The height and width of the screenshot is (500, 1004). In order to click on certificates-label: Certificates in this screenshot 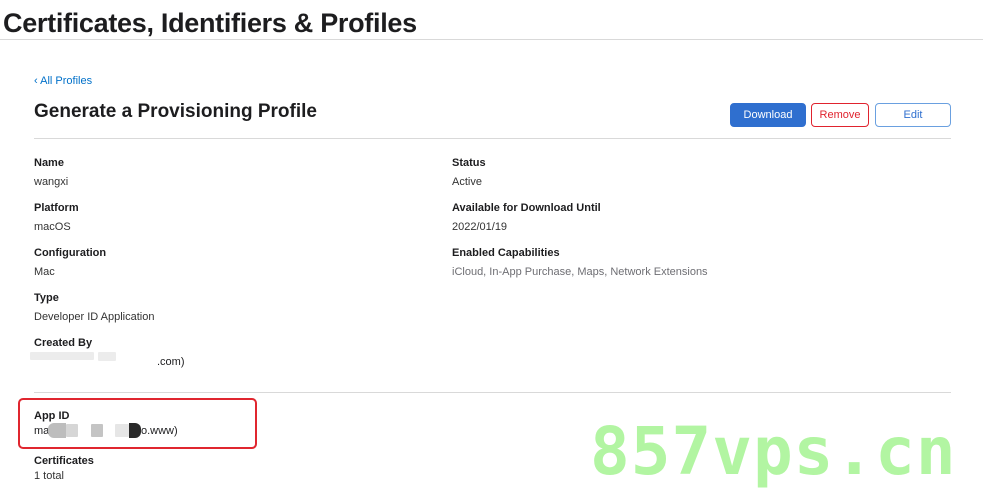, I will do `click(64, 461)`.